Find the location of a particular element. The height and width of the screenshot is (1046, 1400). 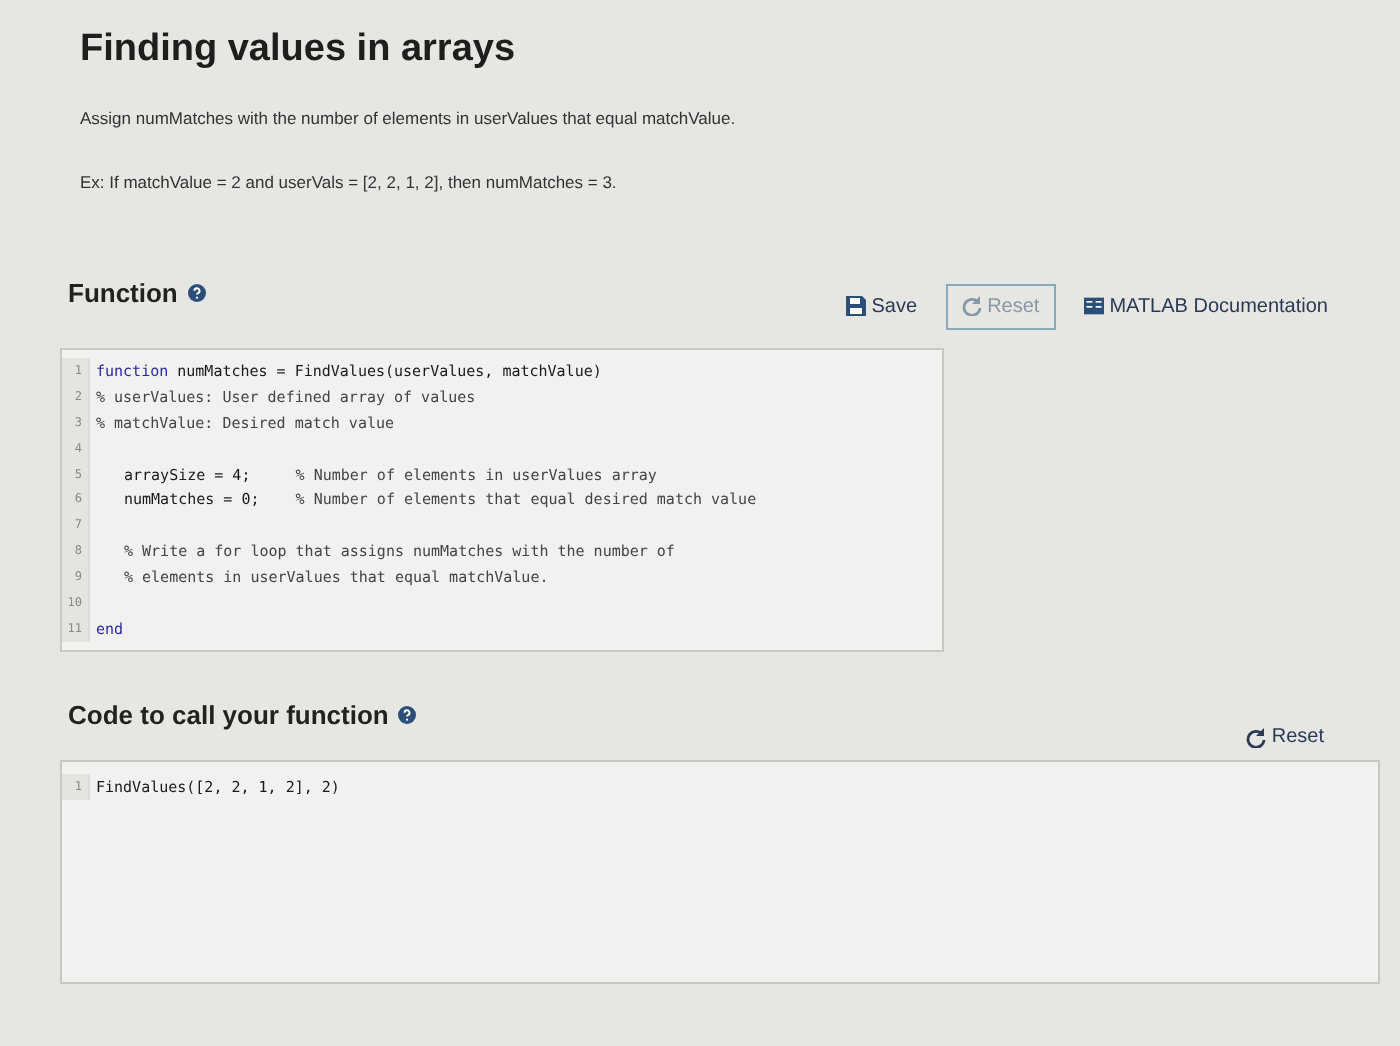

example-text: Ex: If matchValue = 2 and userVals = [2, 2, 1, 2], then numMatches = 3. is located at coordinates (349, 182).